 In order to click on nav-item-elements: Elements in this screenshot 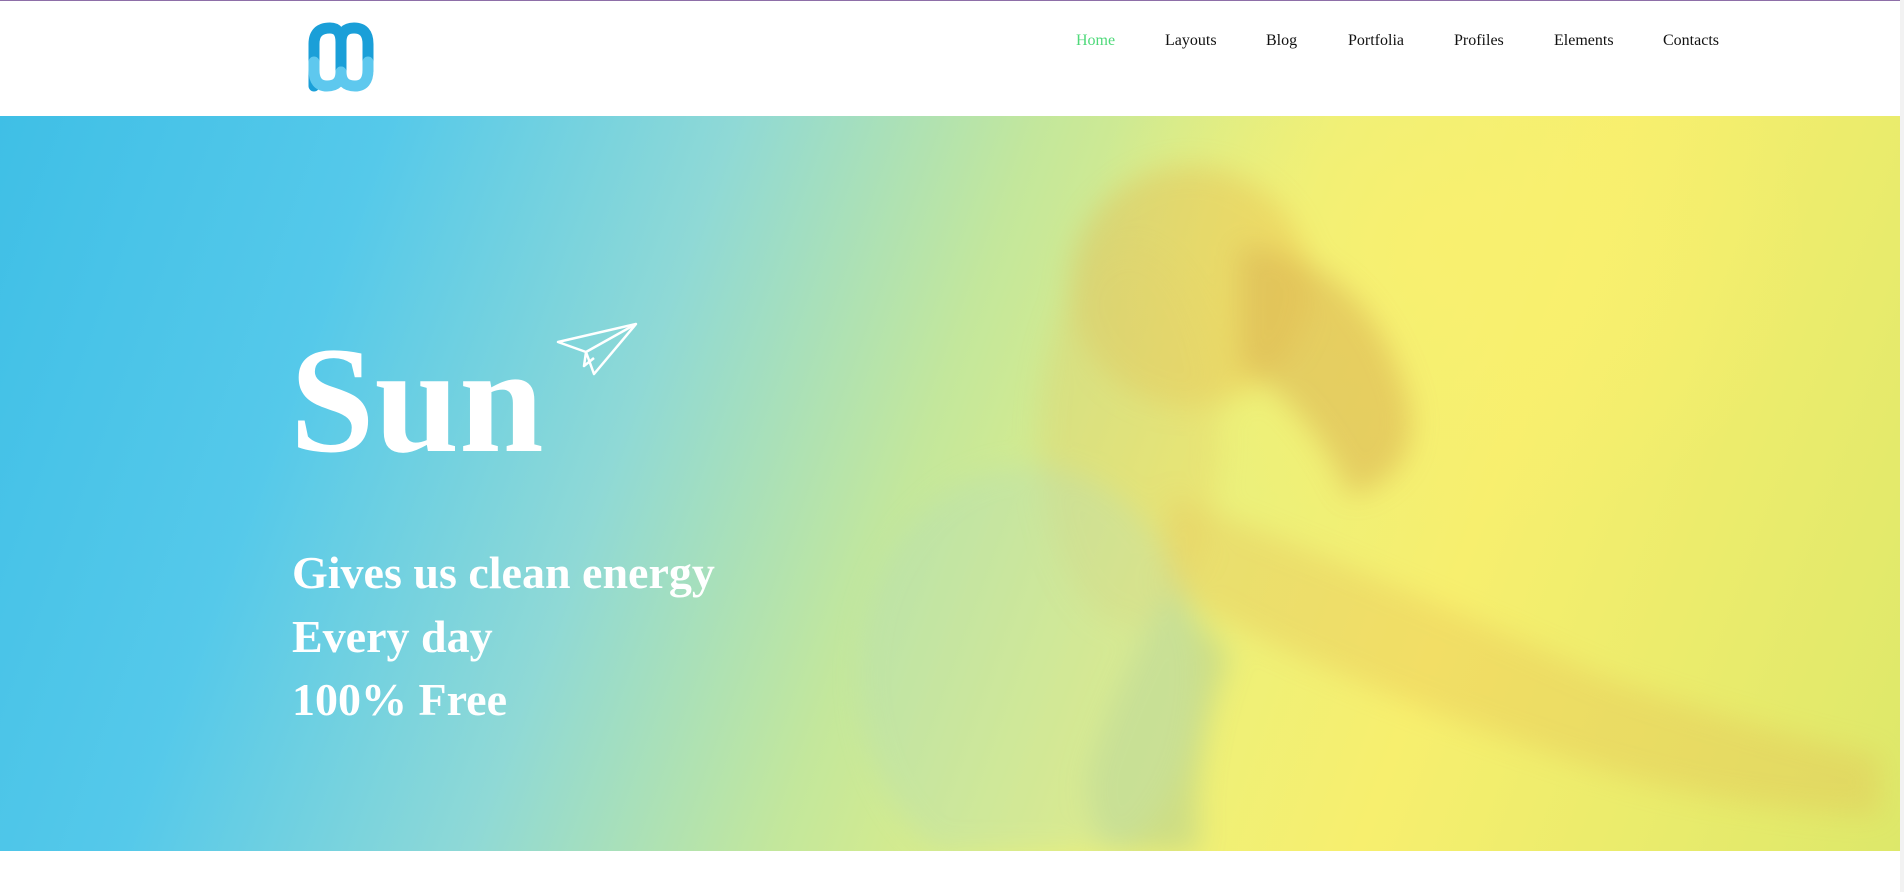, I will do `click(1584, 41)`.